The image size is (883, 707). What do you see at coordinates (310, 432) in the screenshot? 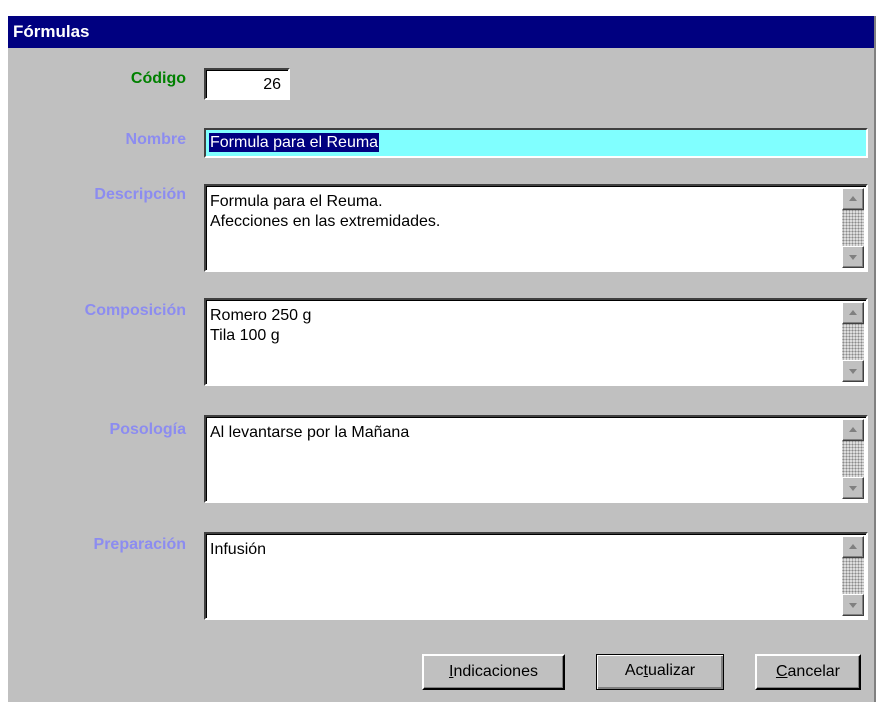
I see `posologia-text: Al levantarse por la Mañana` at bounding box center [310, 432].